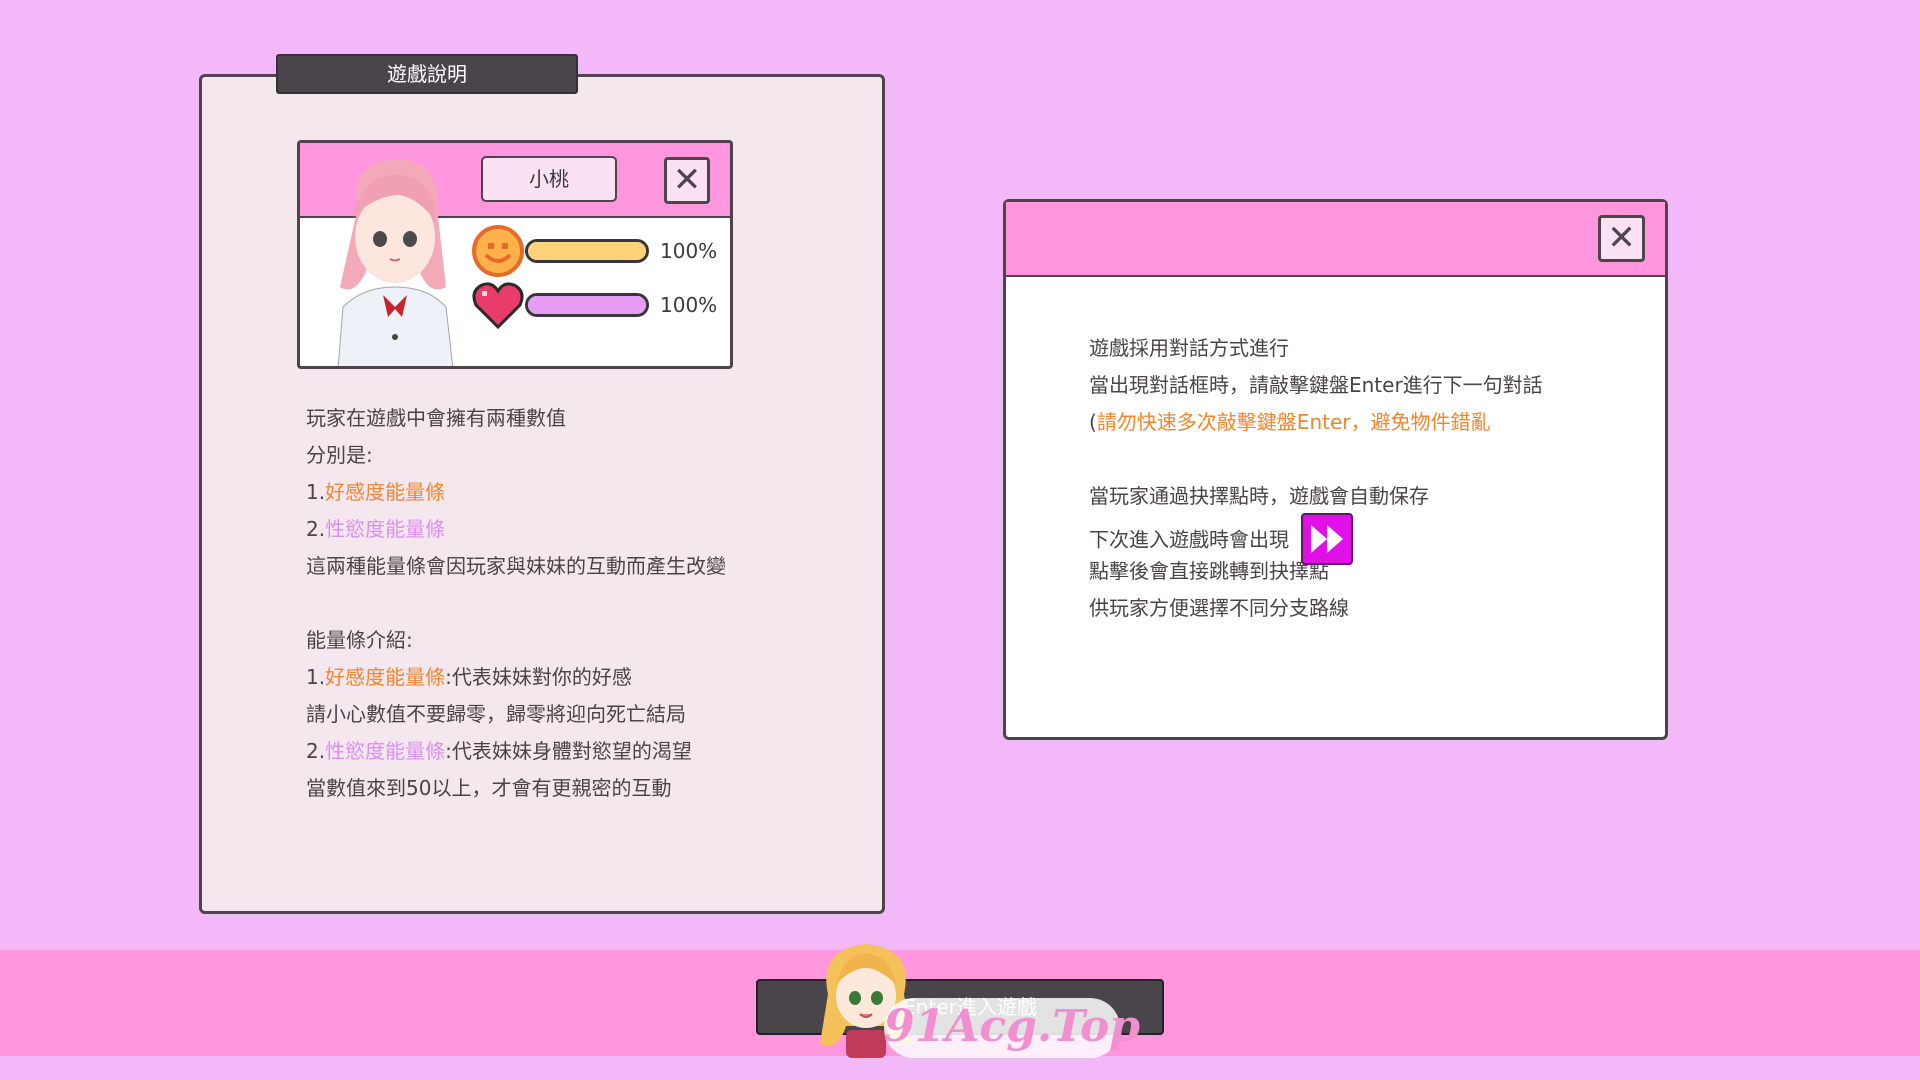  I want to click on text-line: 分別是:, so click(339, 455).